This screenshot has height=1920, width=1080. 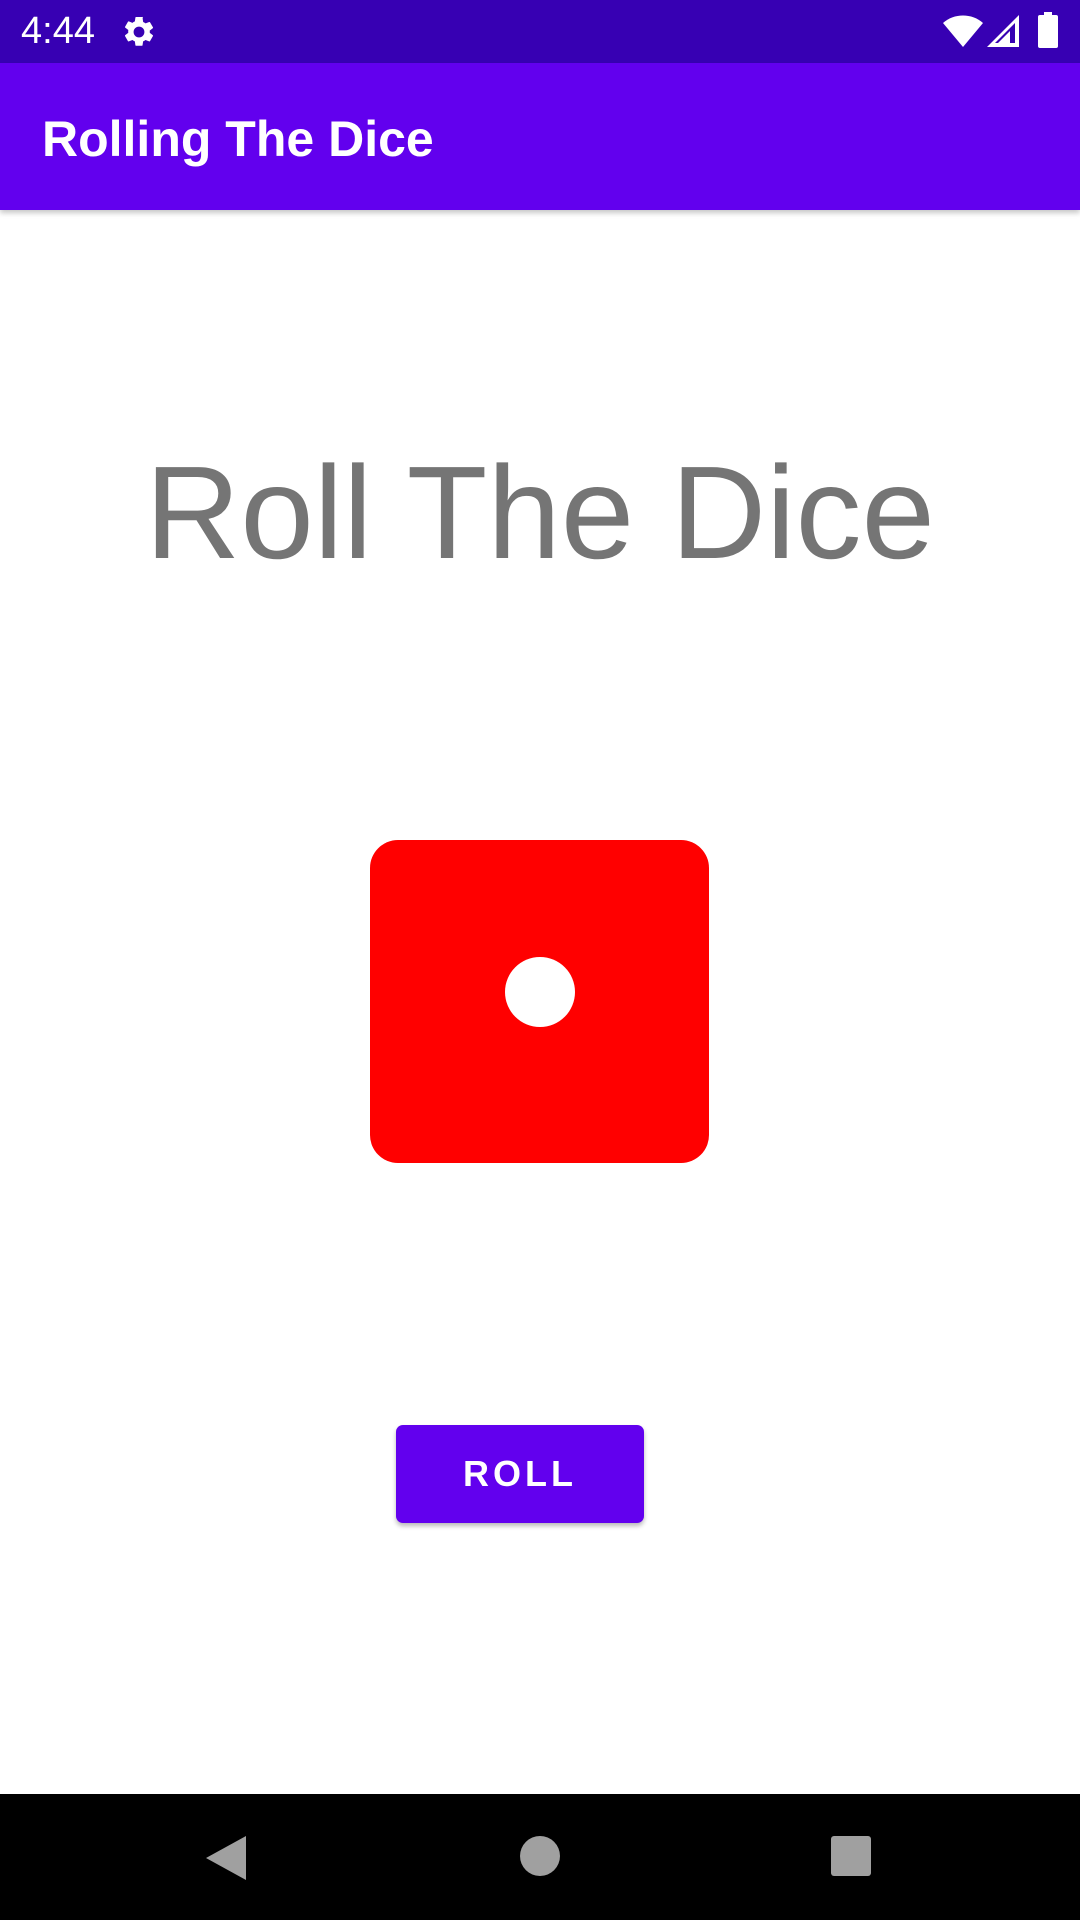 What do you see at coordinates (1003, 31) in the screenshot?
I see `signal-icon` at bounding box center [1003, 31].